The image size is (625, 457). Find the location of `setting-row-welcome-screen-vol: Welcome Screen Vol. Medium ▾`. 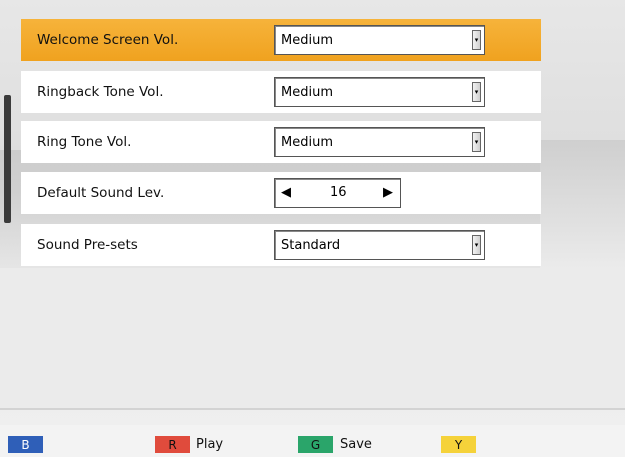

setting-row-welcome-screen-vol: Welcome Screen Vol. Medium ▾ is located at coordinates (281, 40).